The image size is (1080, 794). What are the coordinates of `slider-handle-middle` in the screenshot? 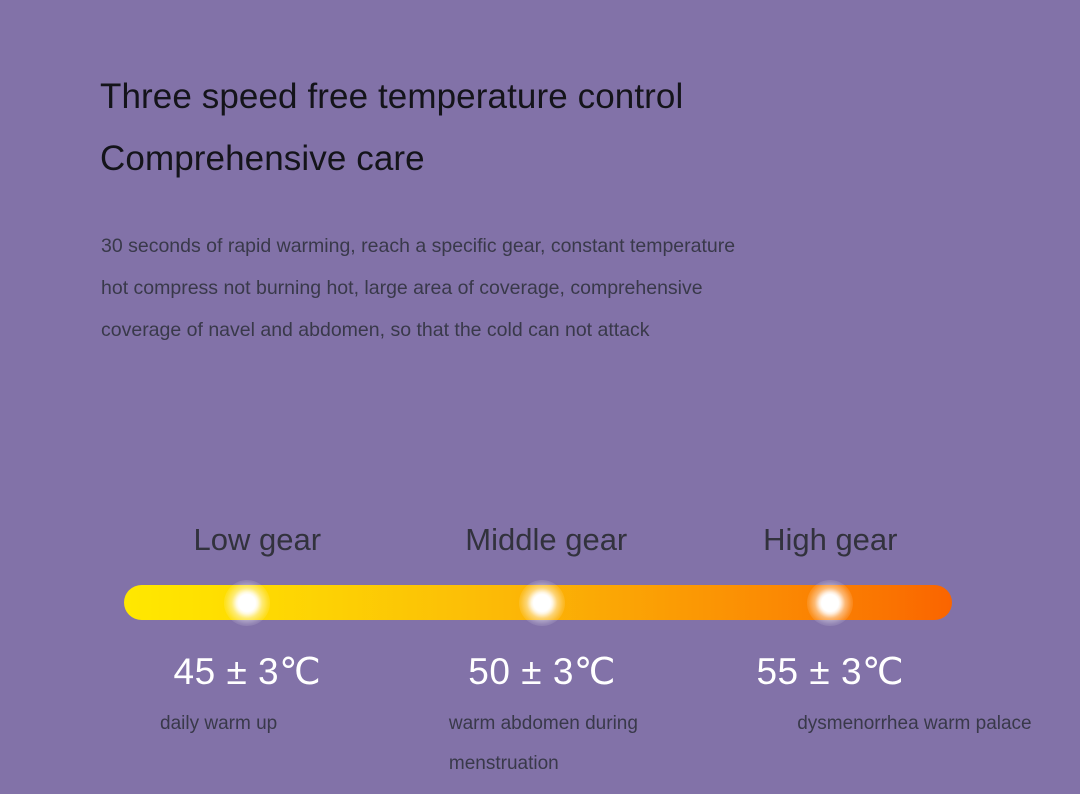 It's located at (542, 602).